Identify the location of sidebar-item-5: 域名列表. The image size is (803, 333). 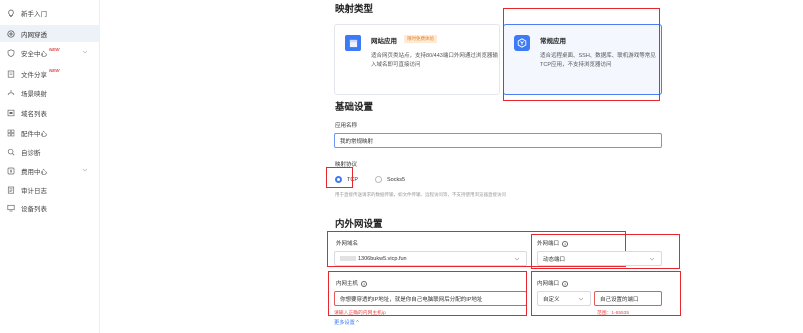
(50, 112).